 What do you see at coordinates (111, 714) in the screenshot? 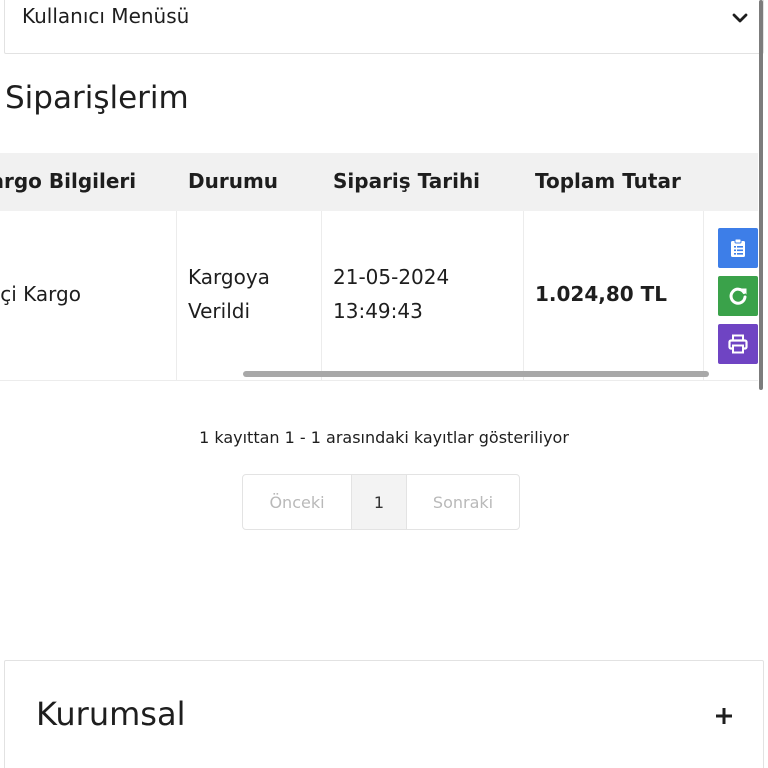
I see `accordion-title: Kurumsal` at bounding box center [111, 714].